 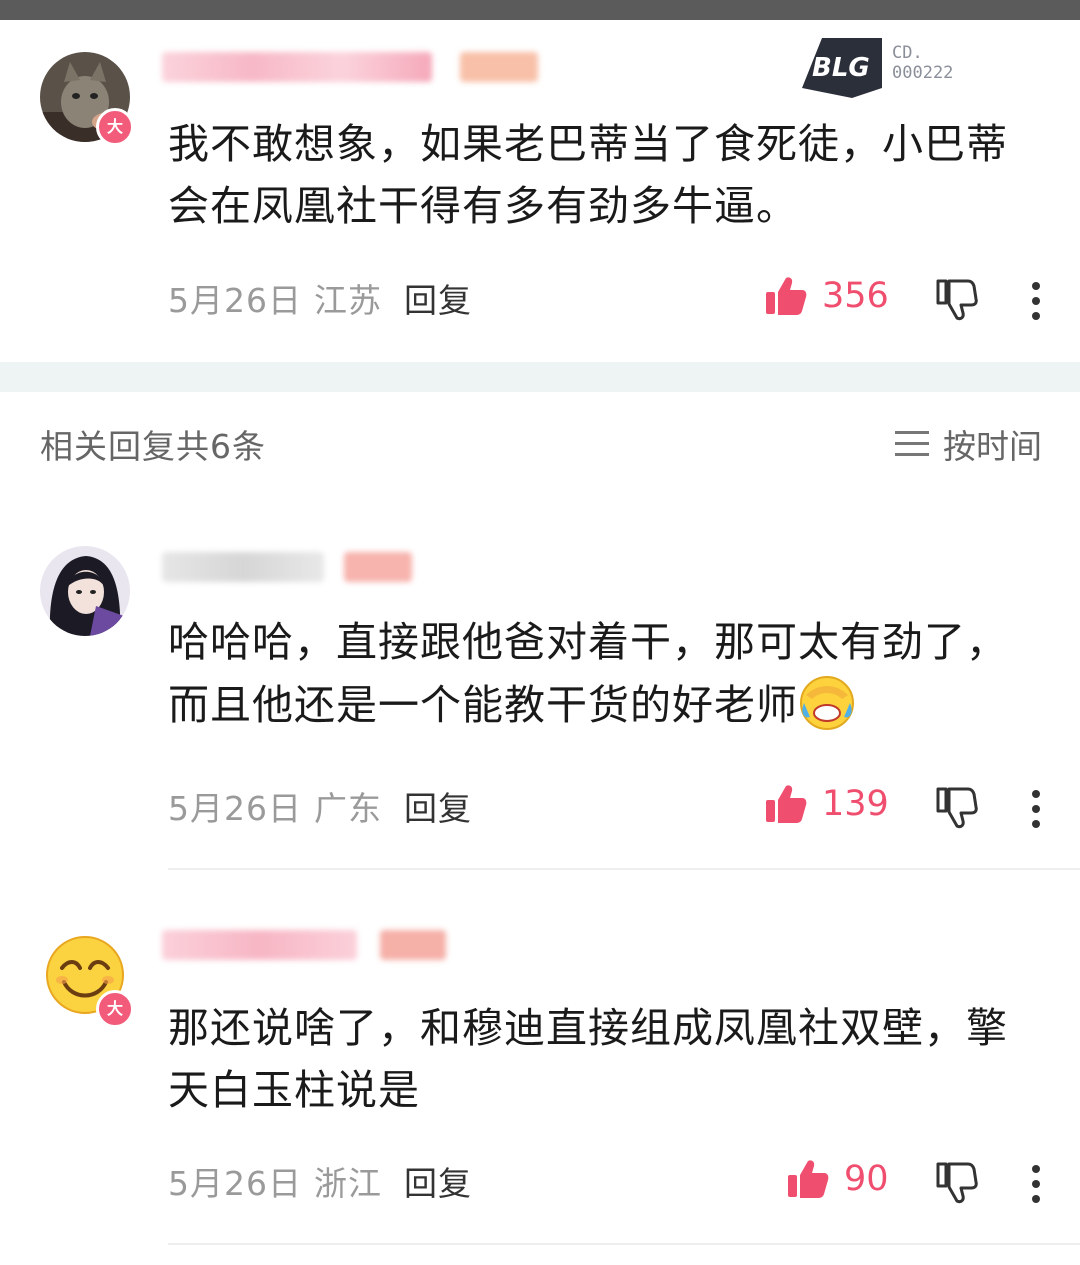 I want to click on avatar-girl, so click(x=85, y=591).